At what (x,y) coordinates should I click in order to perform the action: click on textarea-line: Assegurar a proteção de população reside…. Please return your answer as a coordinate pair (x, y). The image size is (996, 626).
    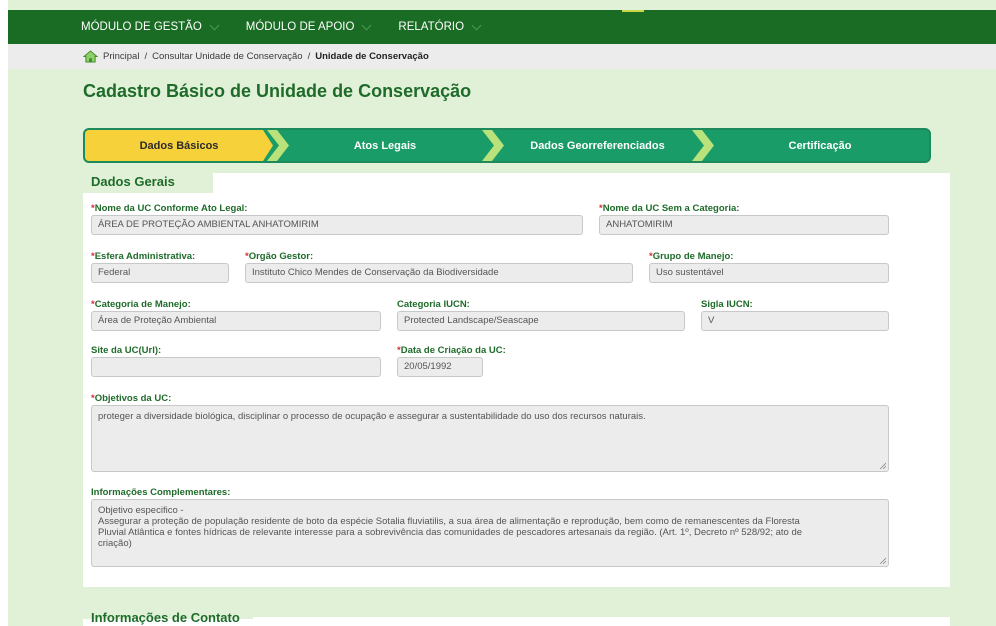
    Looking at the image, I should click on (449, 521).